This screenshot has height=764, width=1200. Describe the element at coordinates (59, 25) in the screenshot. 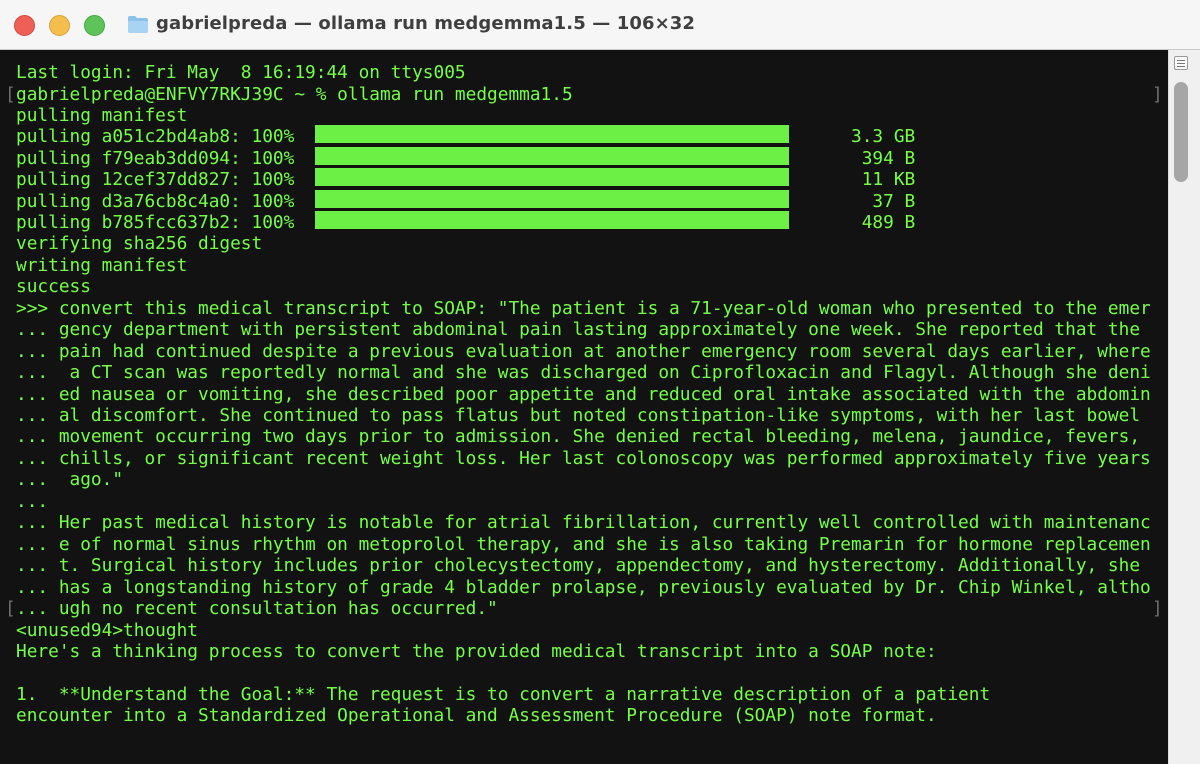

I see `minimize-button` at that location.